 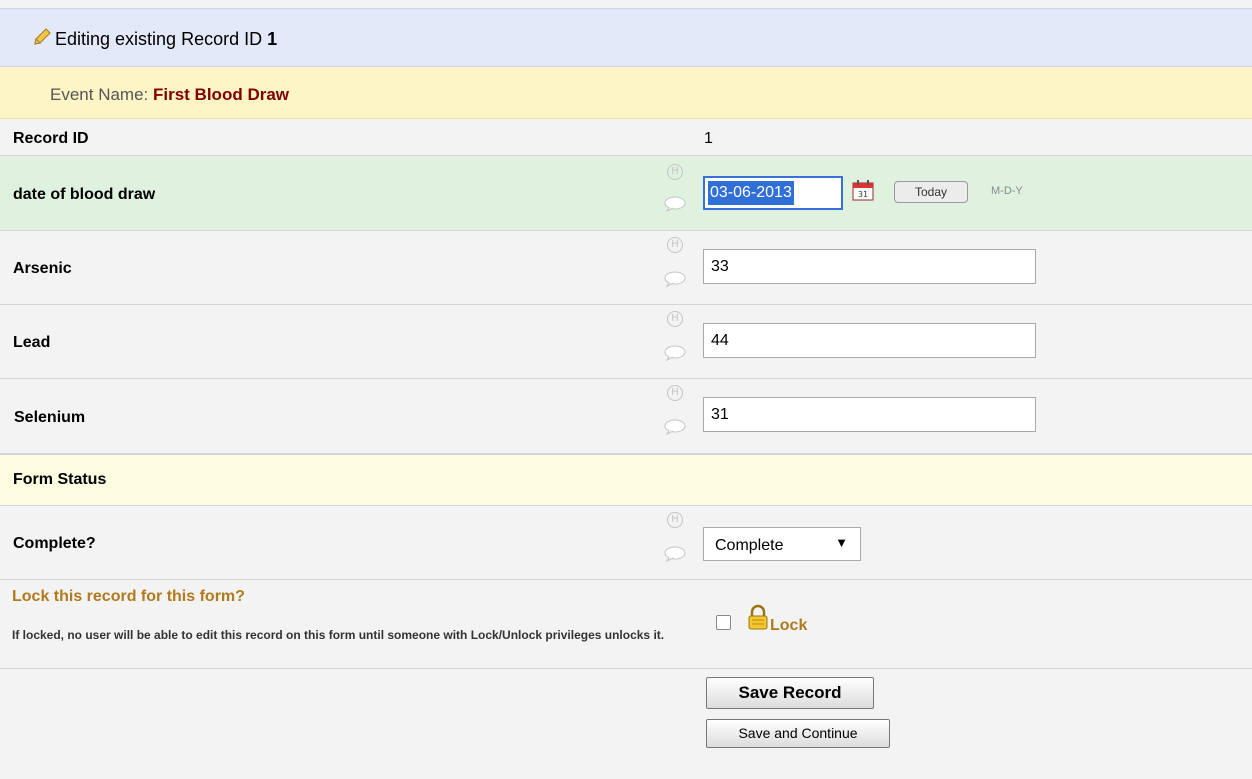 What do you see at coordinates (708, 138) in the screenshot?
I see `record-id-value: 1` at bounding box center [708, 138].